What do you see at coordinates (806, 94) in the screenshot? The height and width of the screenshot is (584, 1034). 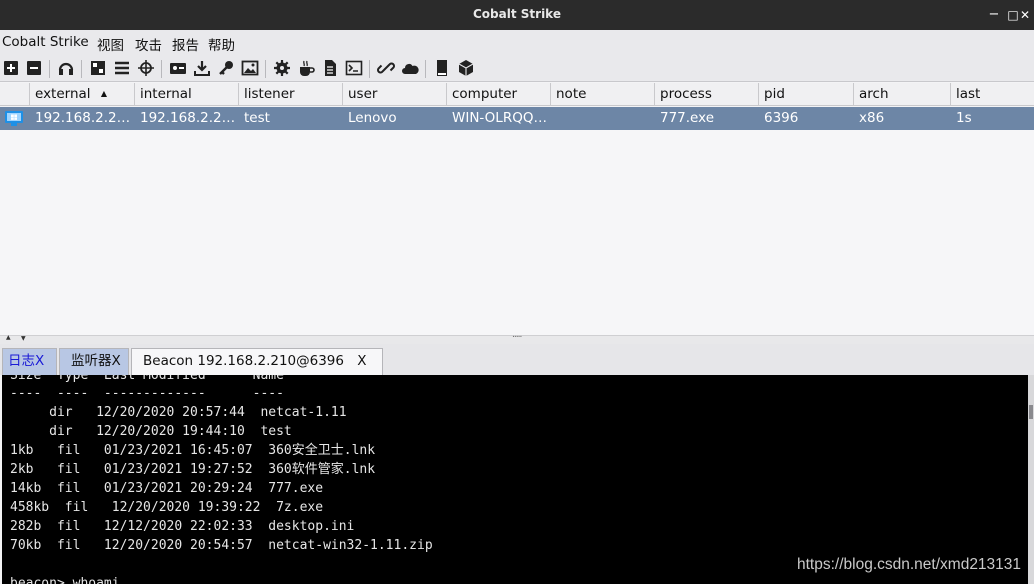 I see `column-header-pid: pid` at bounding box center [806, 94].